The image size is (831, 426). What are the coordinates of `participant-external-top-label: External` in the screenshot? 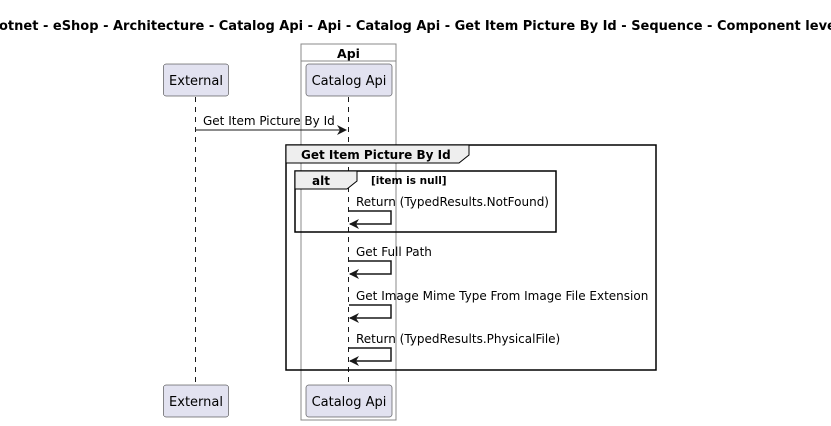 It's located at (196, 81).